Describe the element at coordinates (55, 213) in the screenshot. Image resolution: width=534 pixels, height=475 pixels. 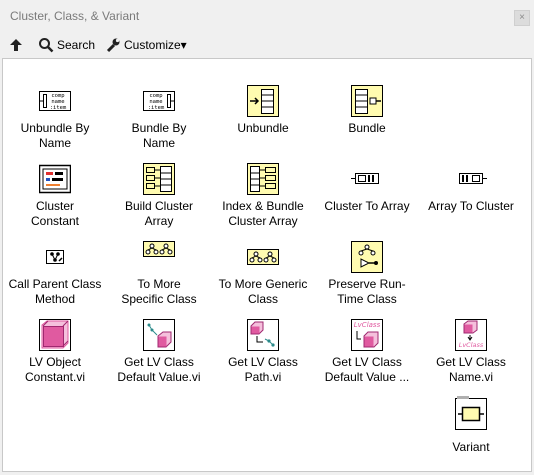
I see `palette-item-label: Cluster Constant` at that location.